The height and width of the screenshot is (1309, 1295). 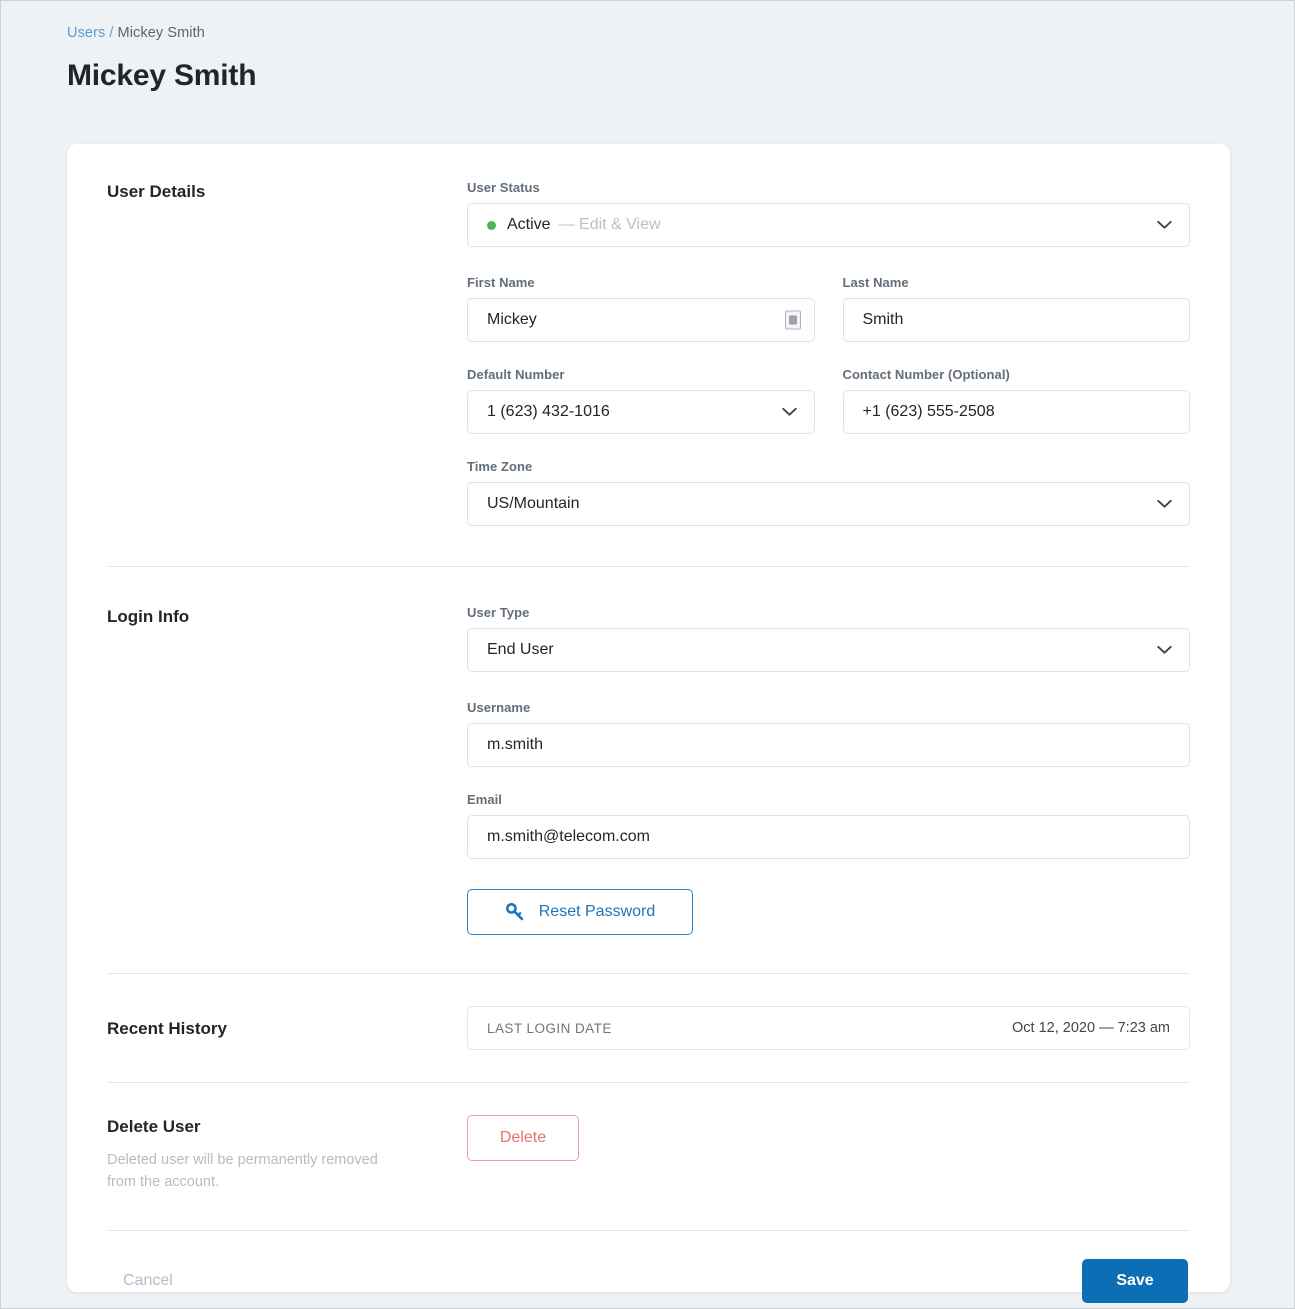 I want to click on last-login-row: LAST LOGIN DATE Oct 12, 2020 — 7:23 am, so click(x=828, y=1028).